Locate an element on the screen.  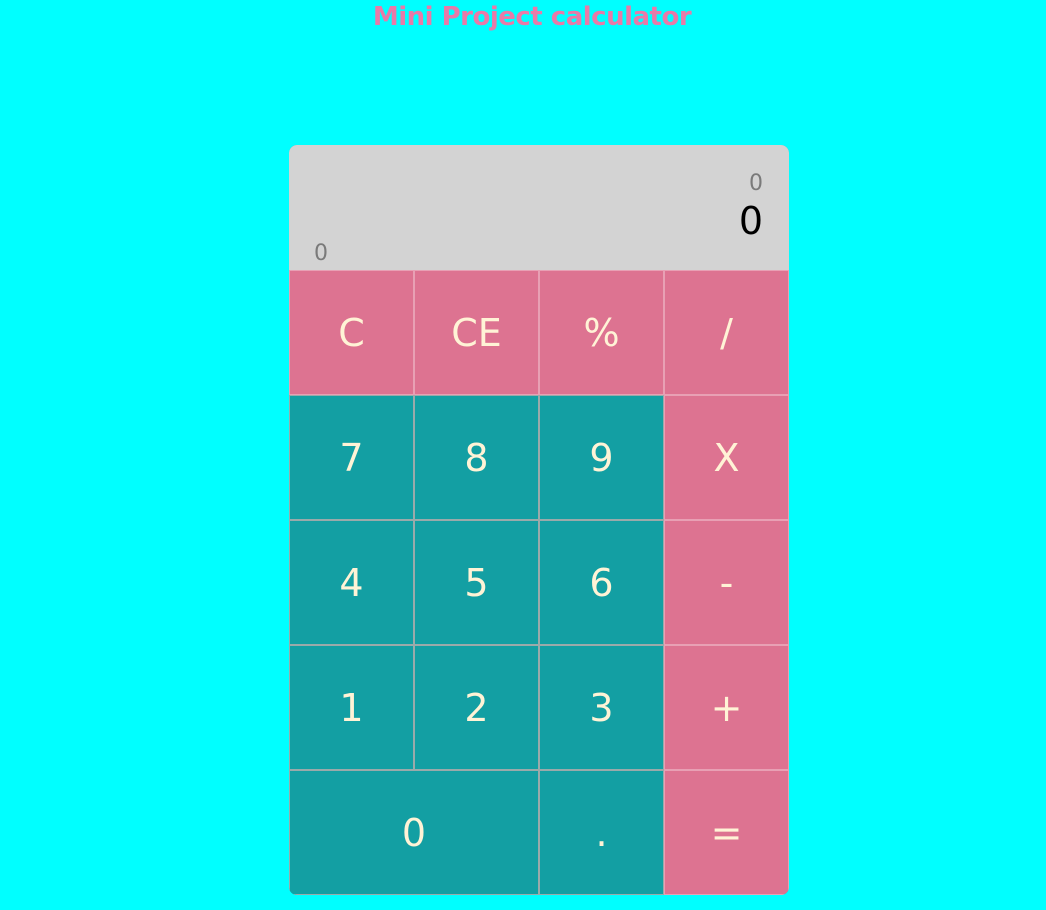
digit-7-button: 7 is located at coordinates (351, 457).